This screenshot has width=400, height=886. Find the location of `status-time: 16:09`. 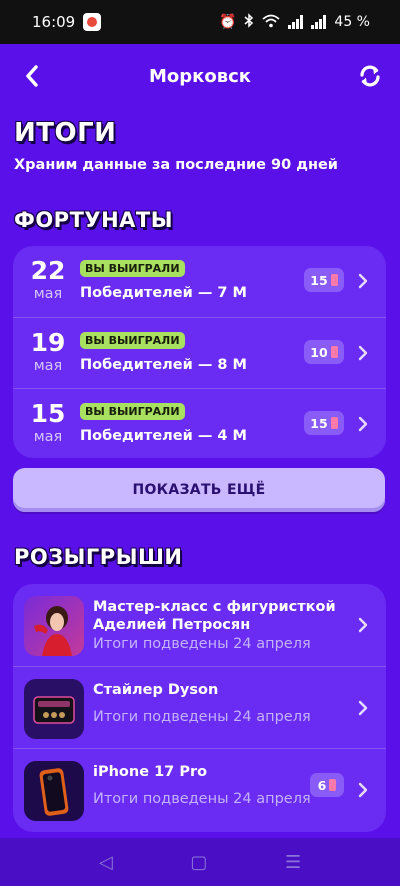

status-time: 16:09 is located at coordinates (54, 22).